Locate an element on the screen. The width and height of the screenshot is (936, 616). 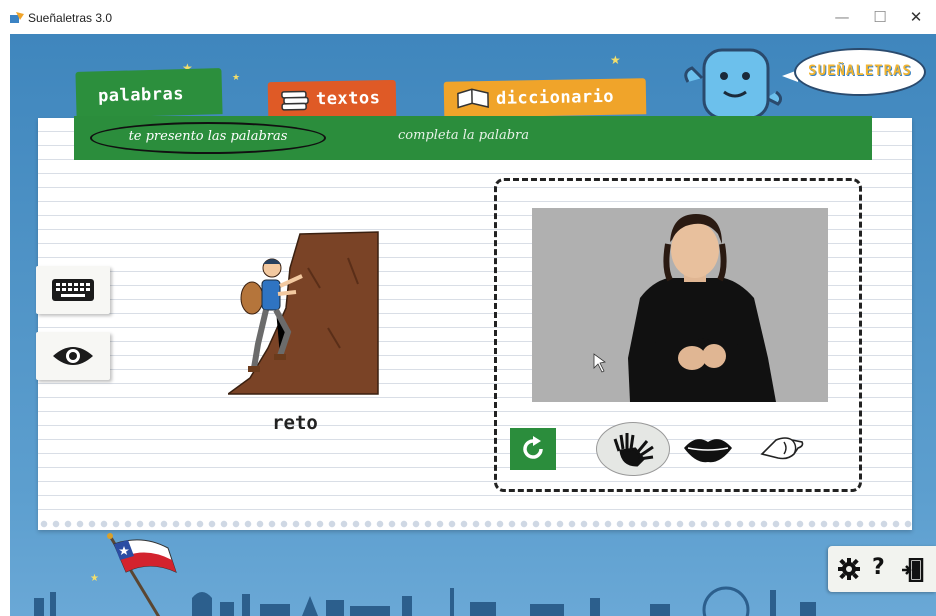
word-label: reto is located at coordinates (295, 423).